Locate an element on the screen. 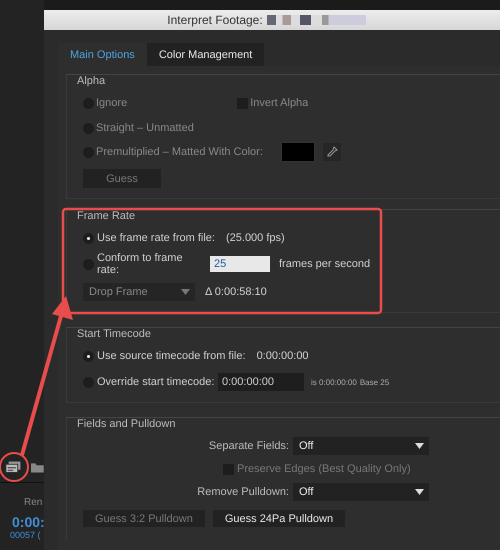 This screenshot has width=500, height=550. base-note: Base 25 is located at coordinates (375, 382).